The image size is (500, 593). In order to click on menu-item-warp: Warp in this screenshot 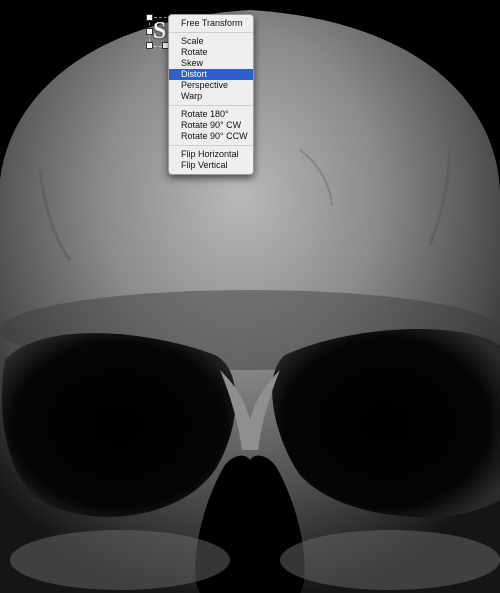, I will do `click(211, 96)`.